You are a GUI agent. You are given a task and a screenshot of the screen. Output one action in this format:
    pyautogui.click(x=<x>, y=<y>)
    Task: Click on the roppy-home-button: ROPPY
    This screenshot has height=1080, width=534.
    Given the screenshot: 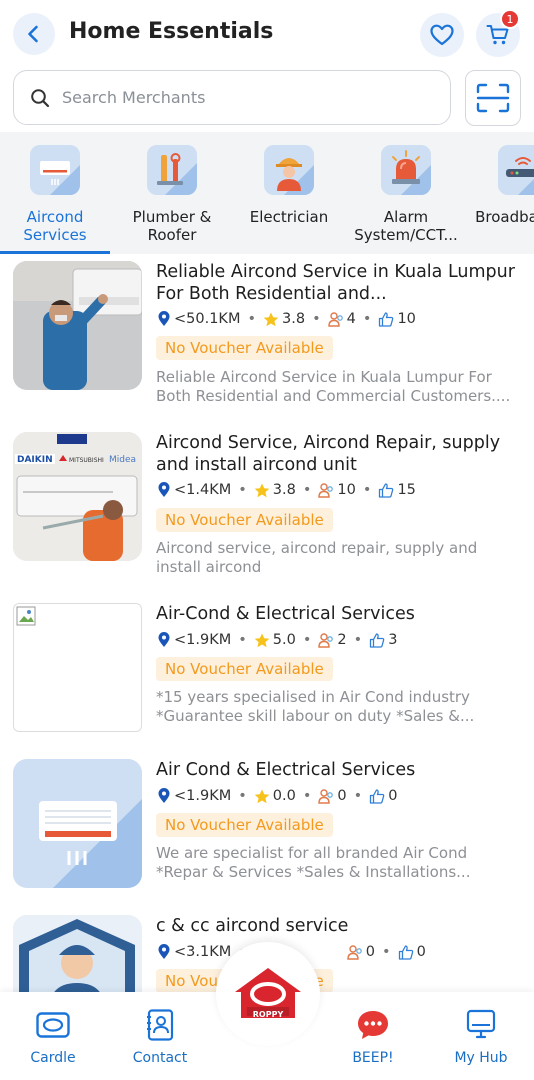 What is the action you would take?
    pyautogui.click(x=268, y=994)
    